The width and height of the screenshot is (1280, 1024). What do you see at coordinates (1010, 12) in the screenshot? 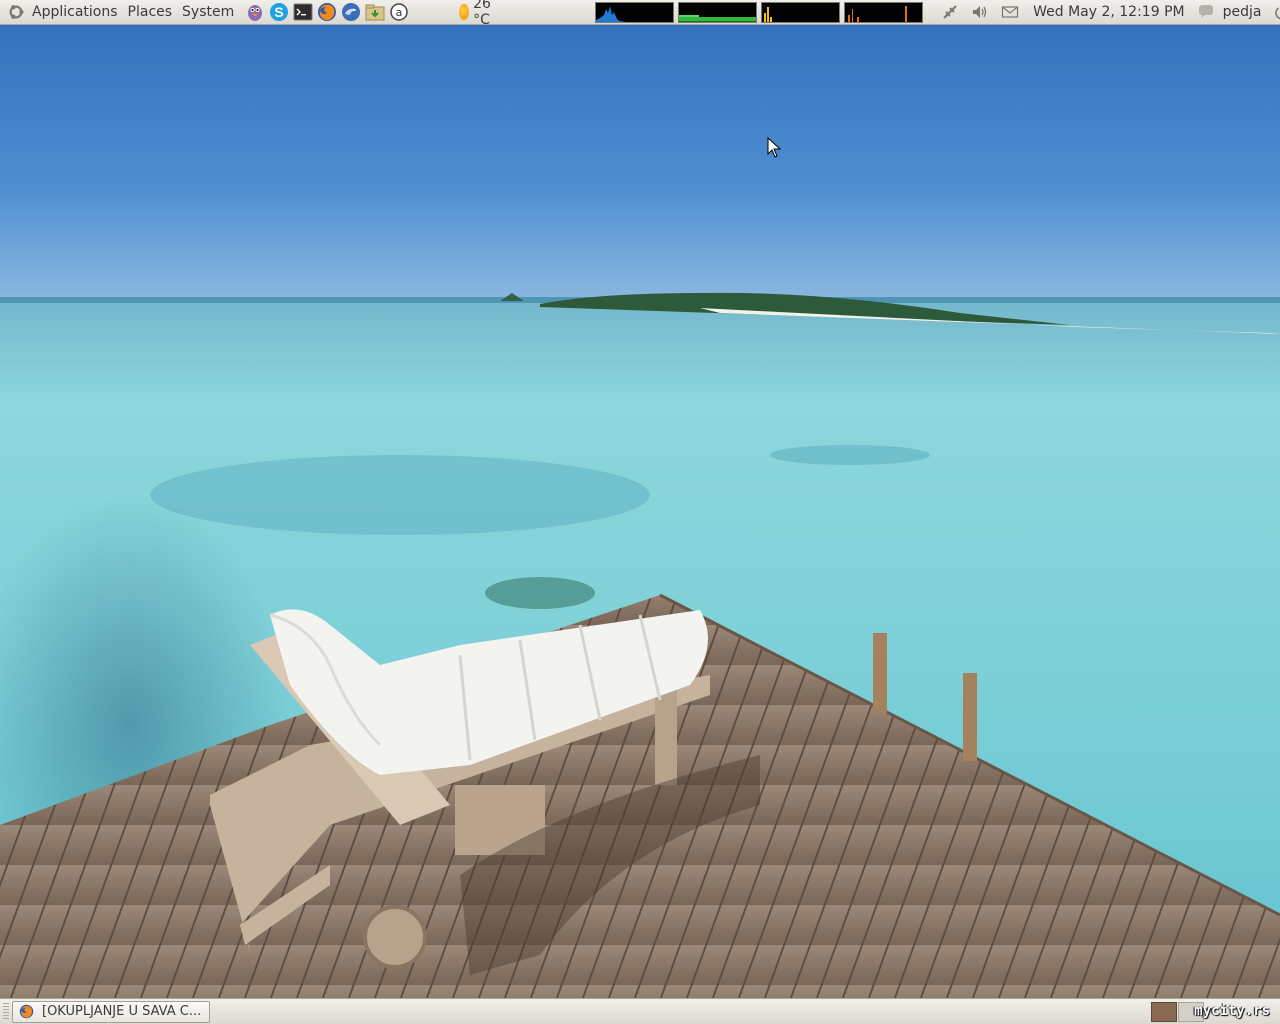
I see `mail-icon` at bounding box center [1010, 12].